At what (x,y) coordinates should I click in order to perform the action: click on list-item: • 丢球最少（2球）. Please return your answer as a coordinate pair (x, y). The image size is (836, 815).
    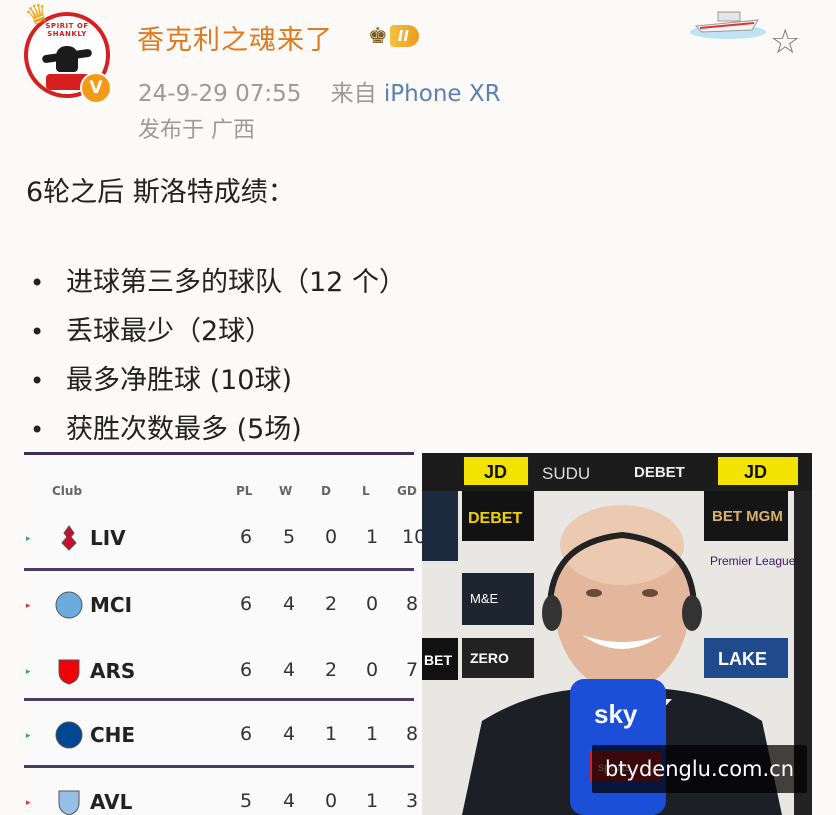
    Looking at the image, I should click on (218, 331).